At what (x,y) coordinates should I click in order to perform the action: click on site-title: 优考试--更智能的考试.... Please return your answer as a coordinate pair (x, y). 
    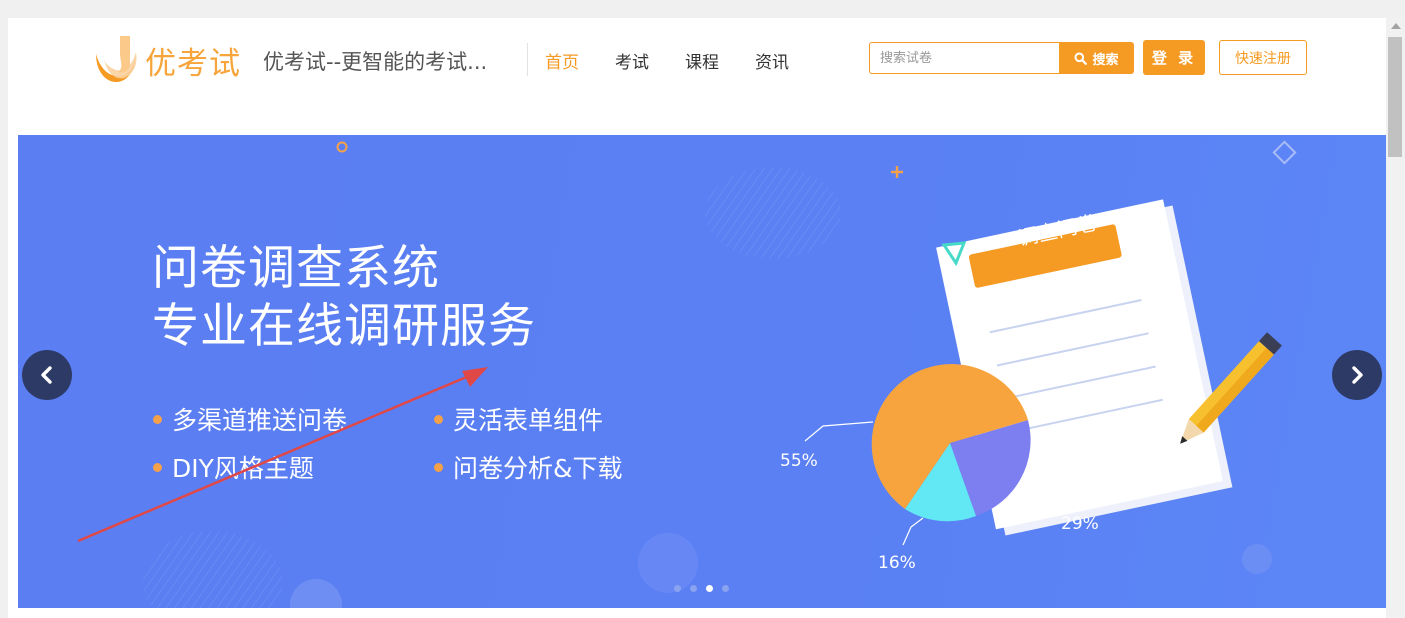
    Looking at the image, I should click on (375, 62).